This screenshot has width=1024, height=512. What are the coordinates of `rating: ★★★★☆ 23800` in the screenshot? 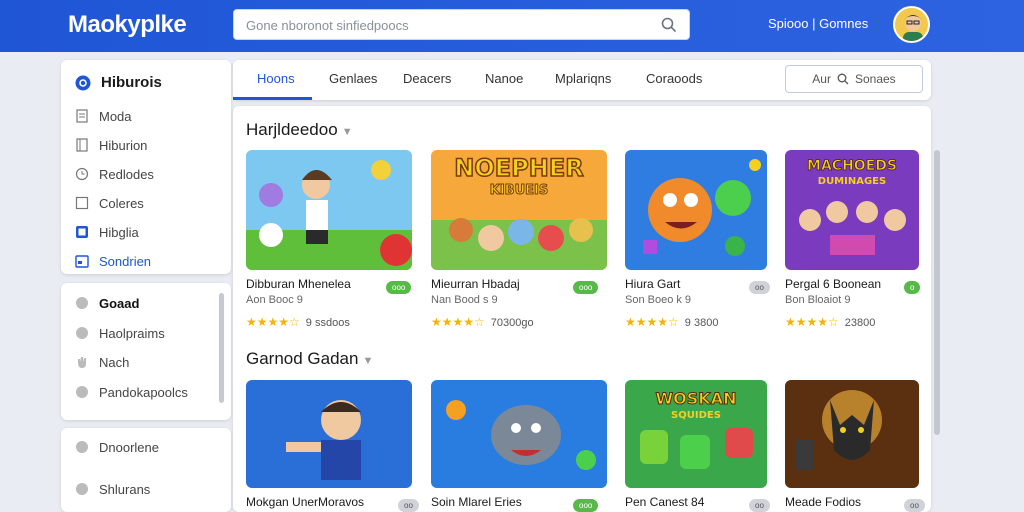 It's located at (830, 322).